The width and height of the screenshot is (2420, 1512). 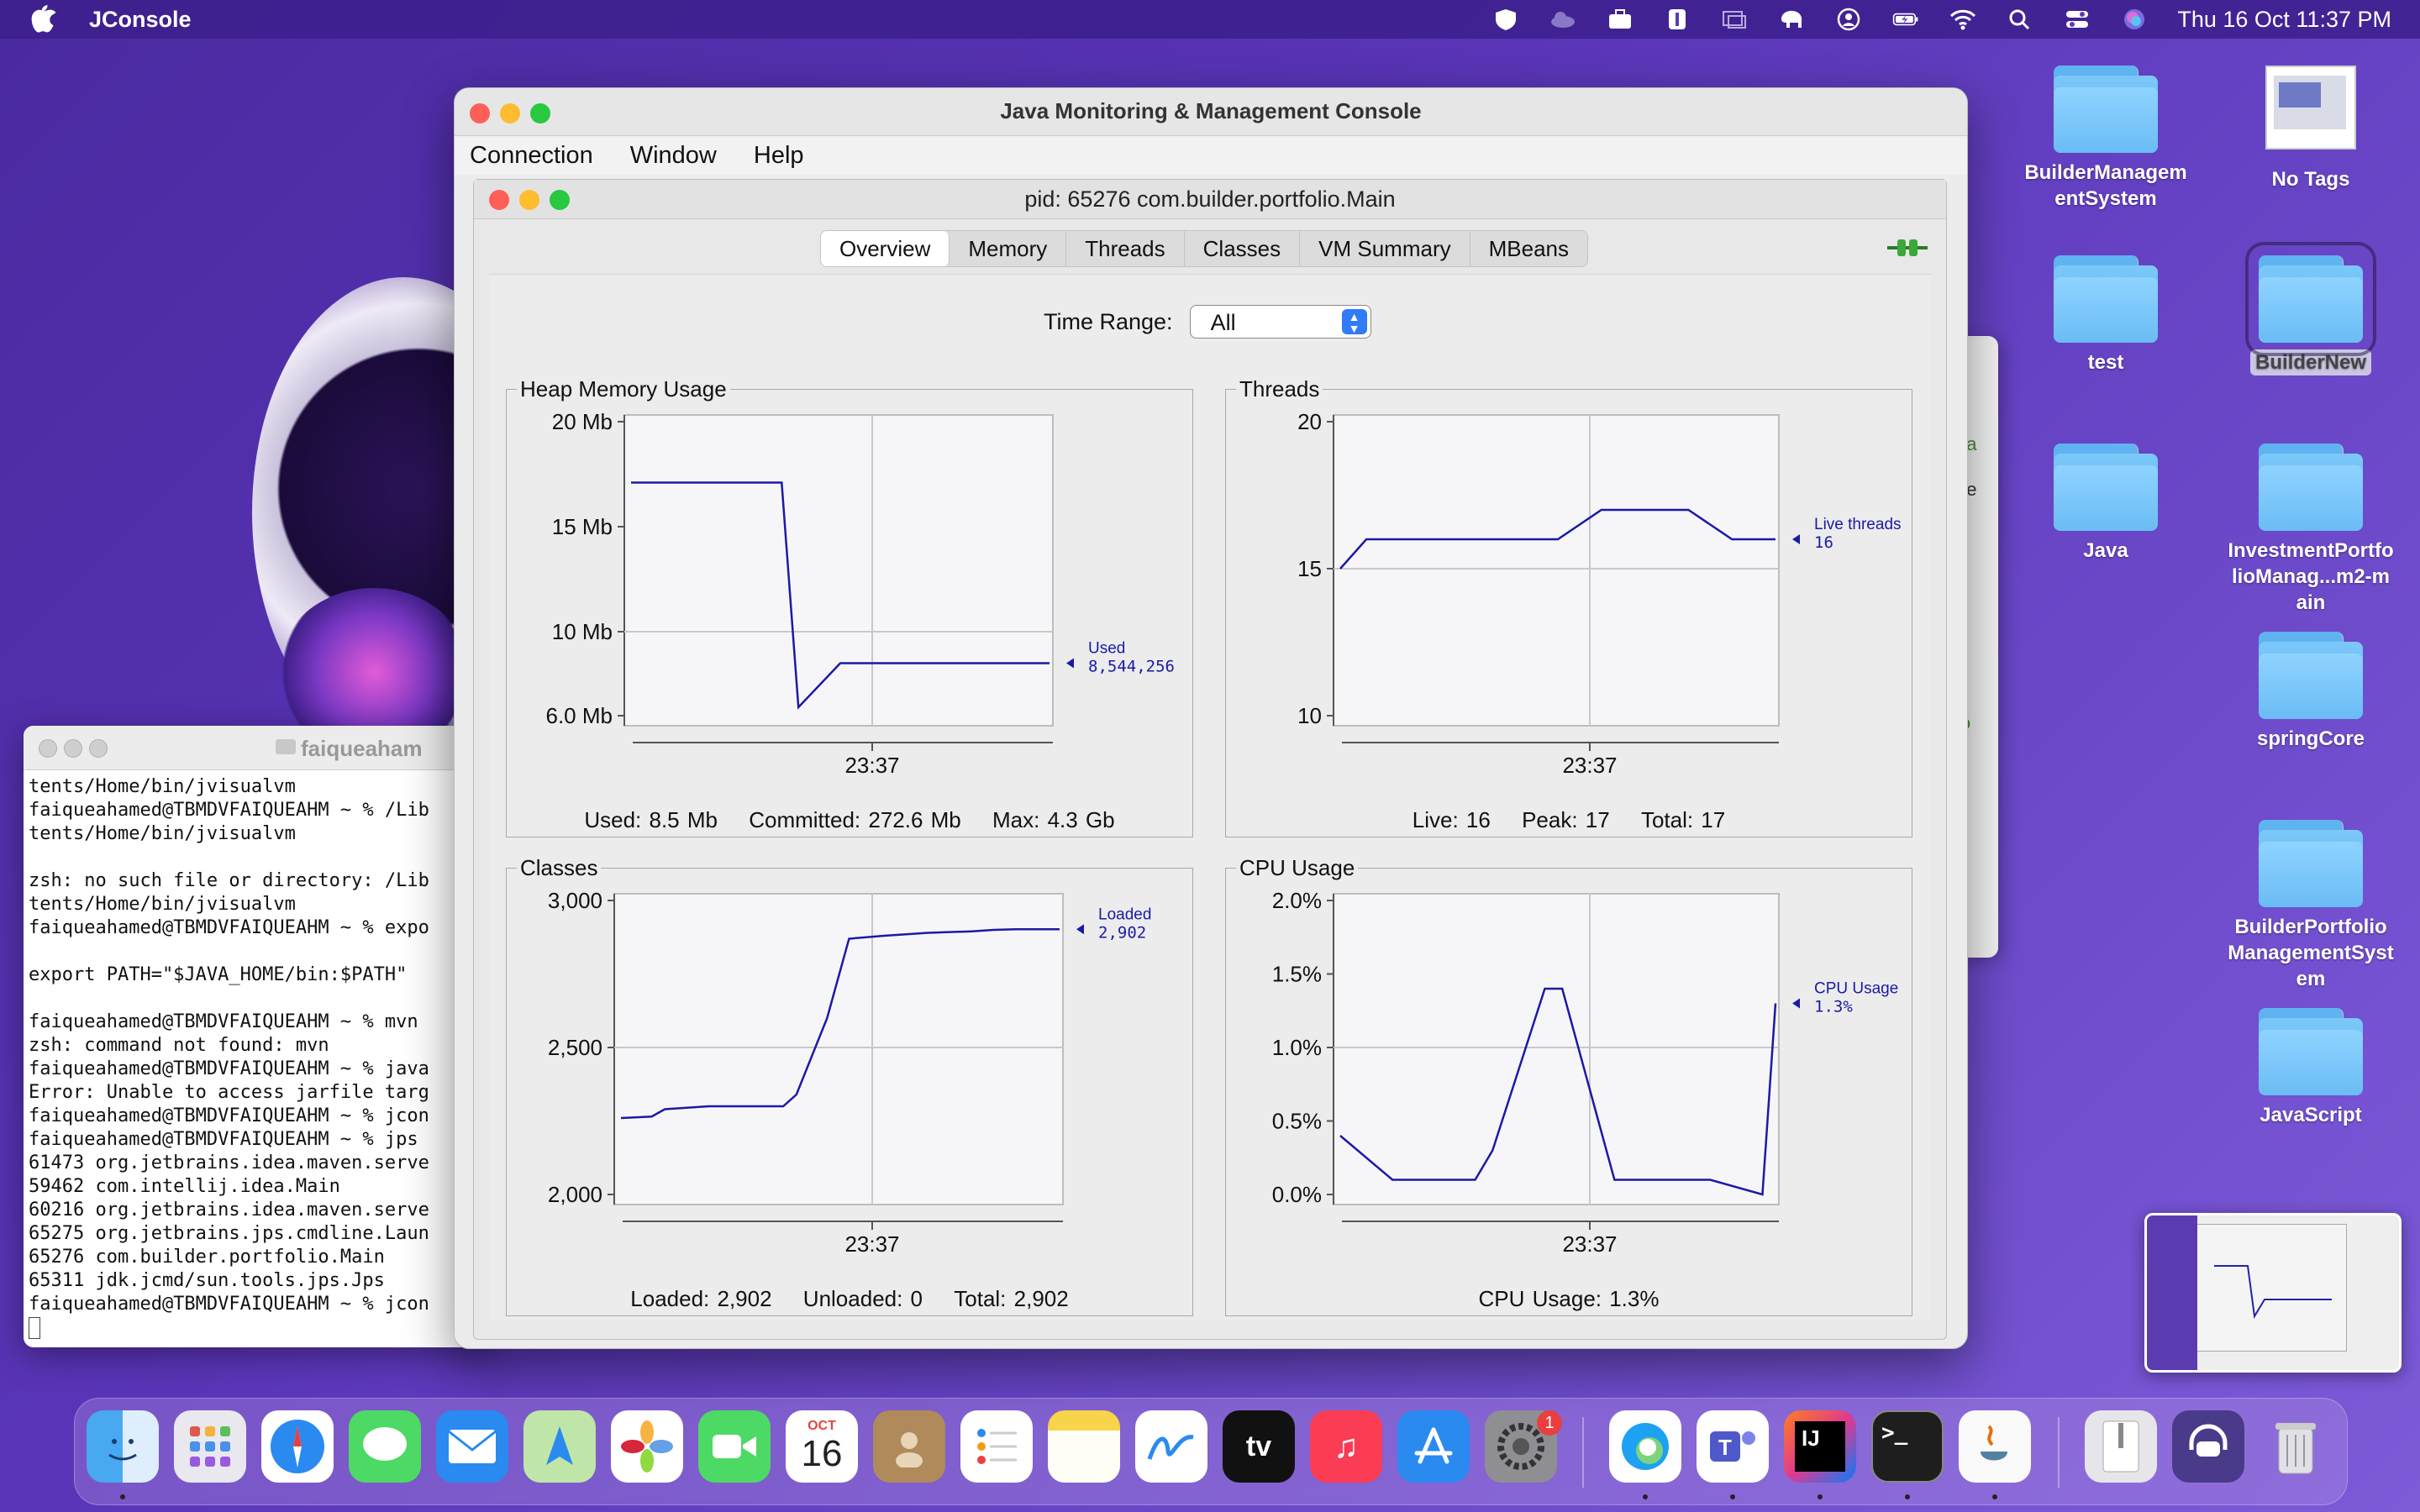 What do you see at coordinates (1733, 1446) in the screenshot?
I see `teams-icon: T` at bounding box center [1733, 1446].